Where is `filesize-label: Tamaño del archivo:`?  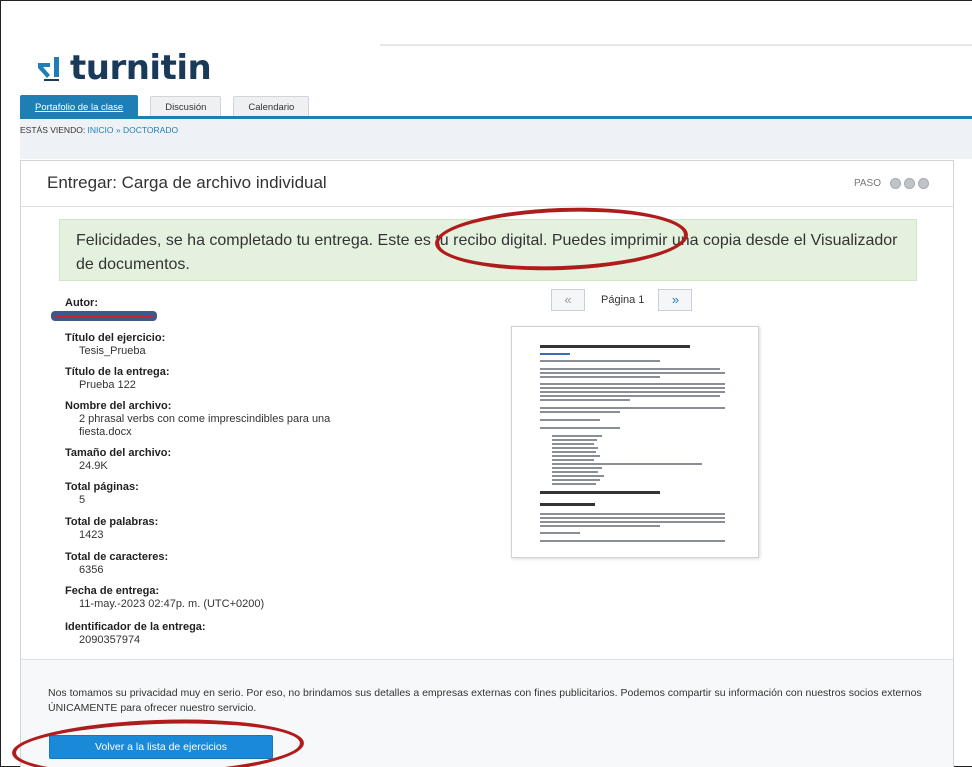 filesize-label: Tamaño del archivo: is located at coordinates (118, 453).